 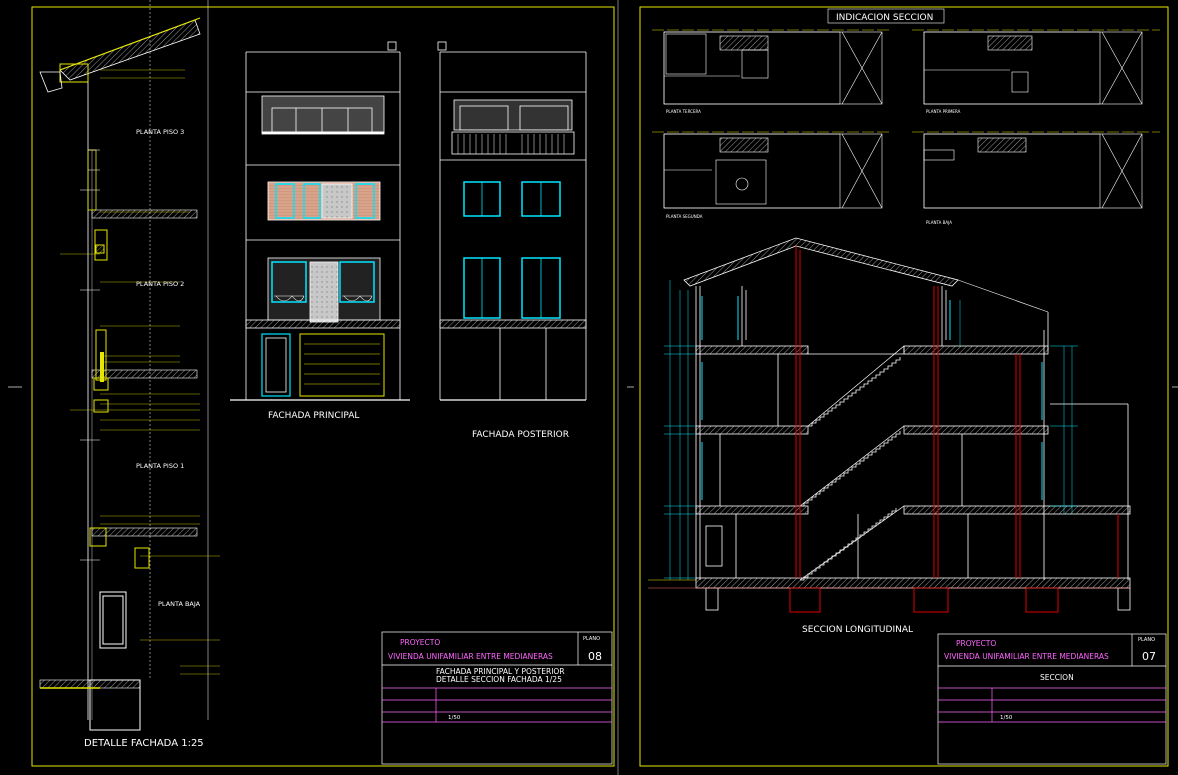 I want to click on drawing-title-line2: DETALLE SECCION FACHADA 1/25, so click(x=499, y=679).